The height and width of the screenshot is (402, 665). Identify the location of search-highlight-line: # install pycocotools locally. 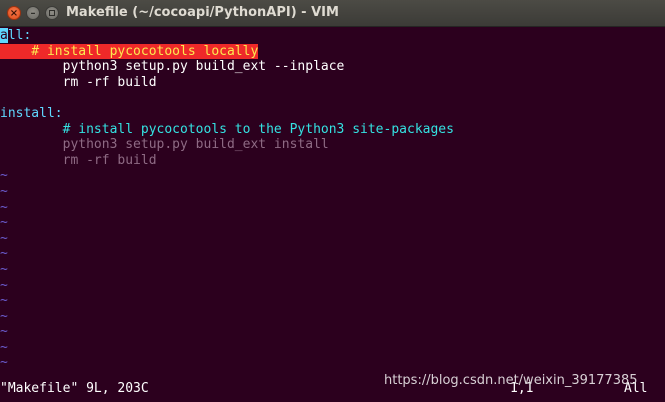
(129, 51).